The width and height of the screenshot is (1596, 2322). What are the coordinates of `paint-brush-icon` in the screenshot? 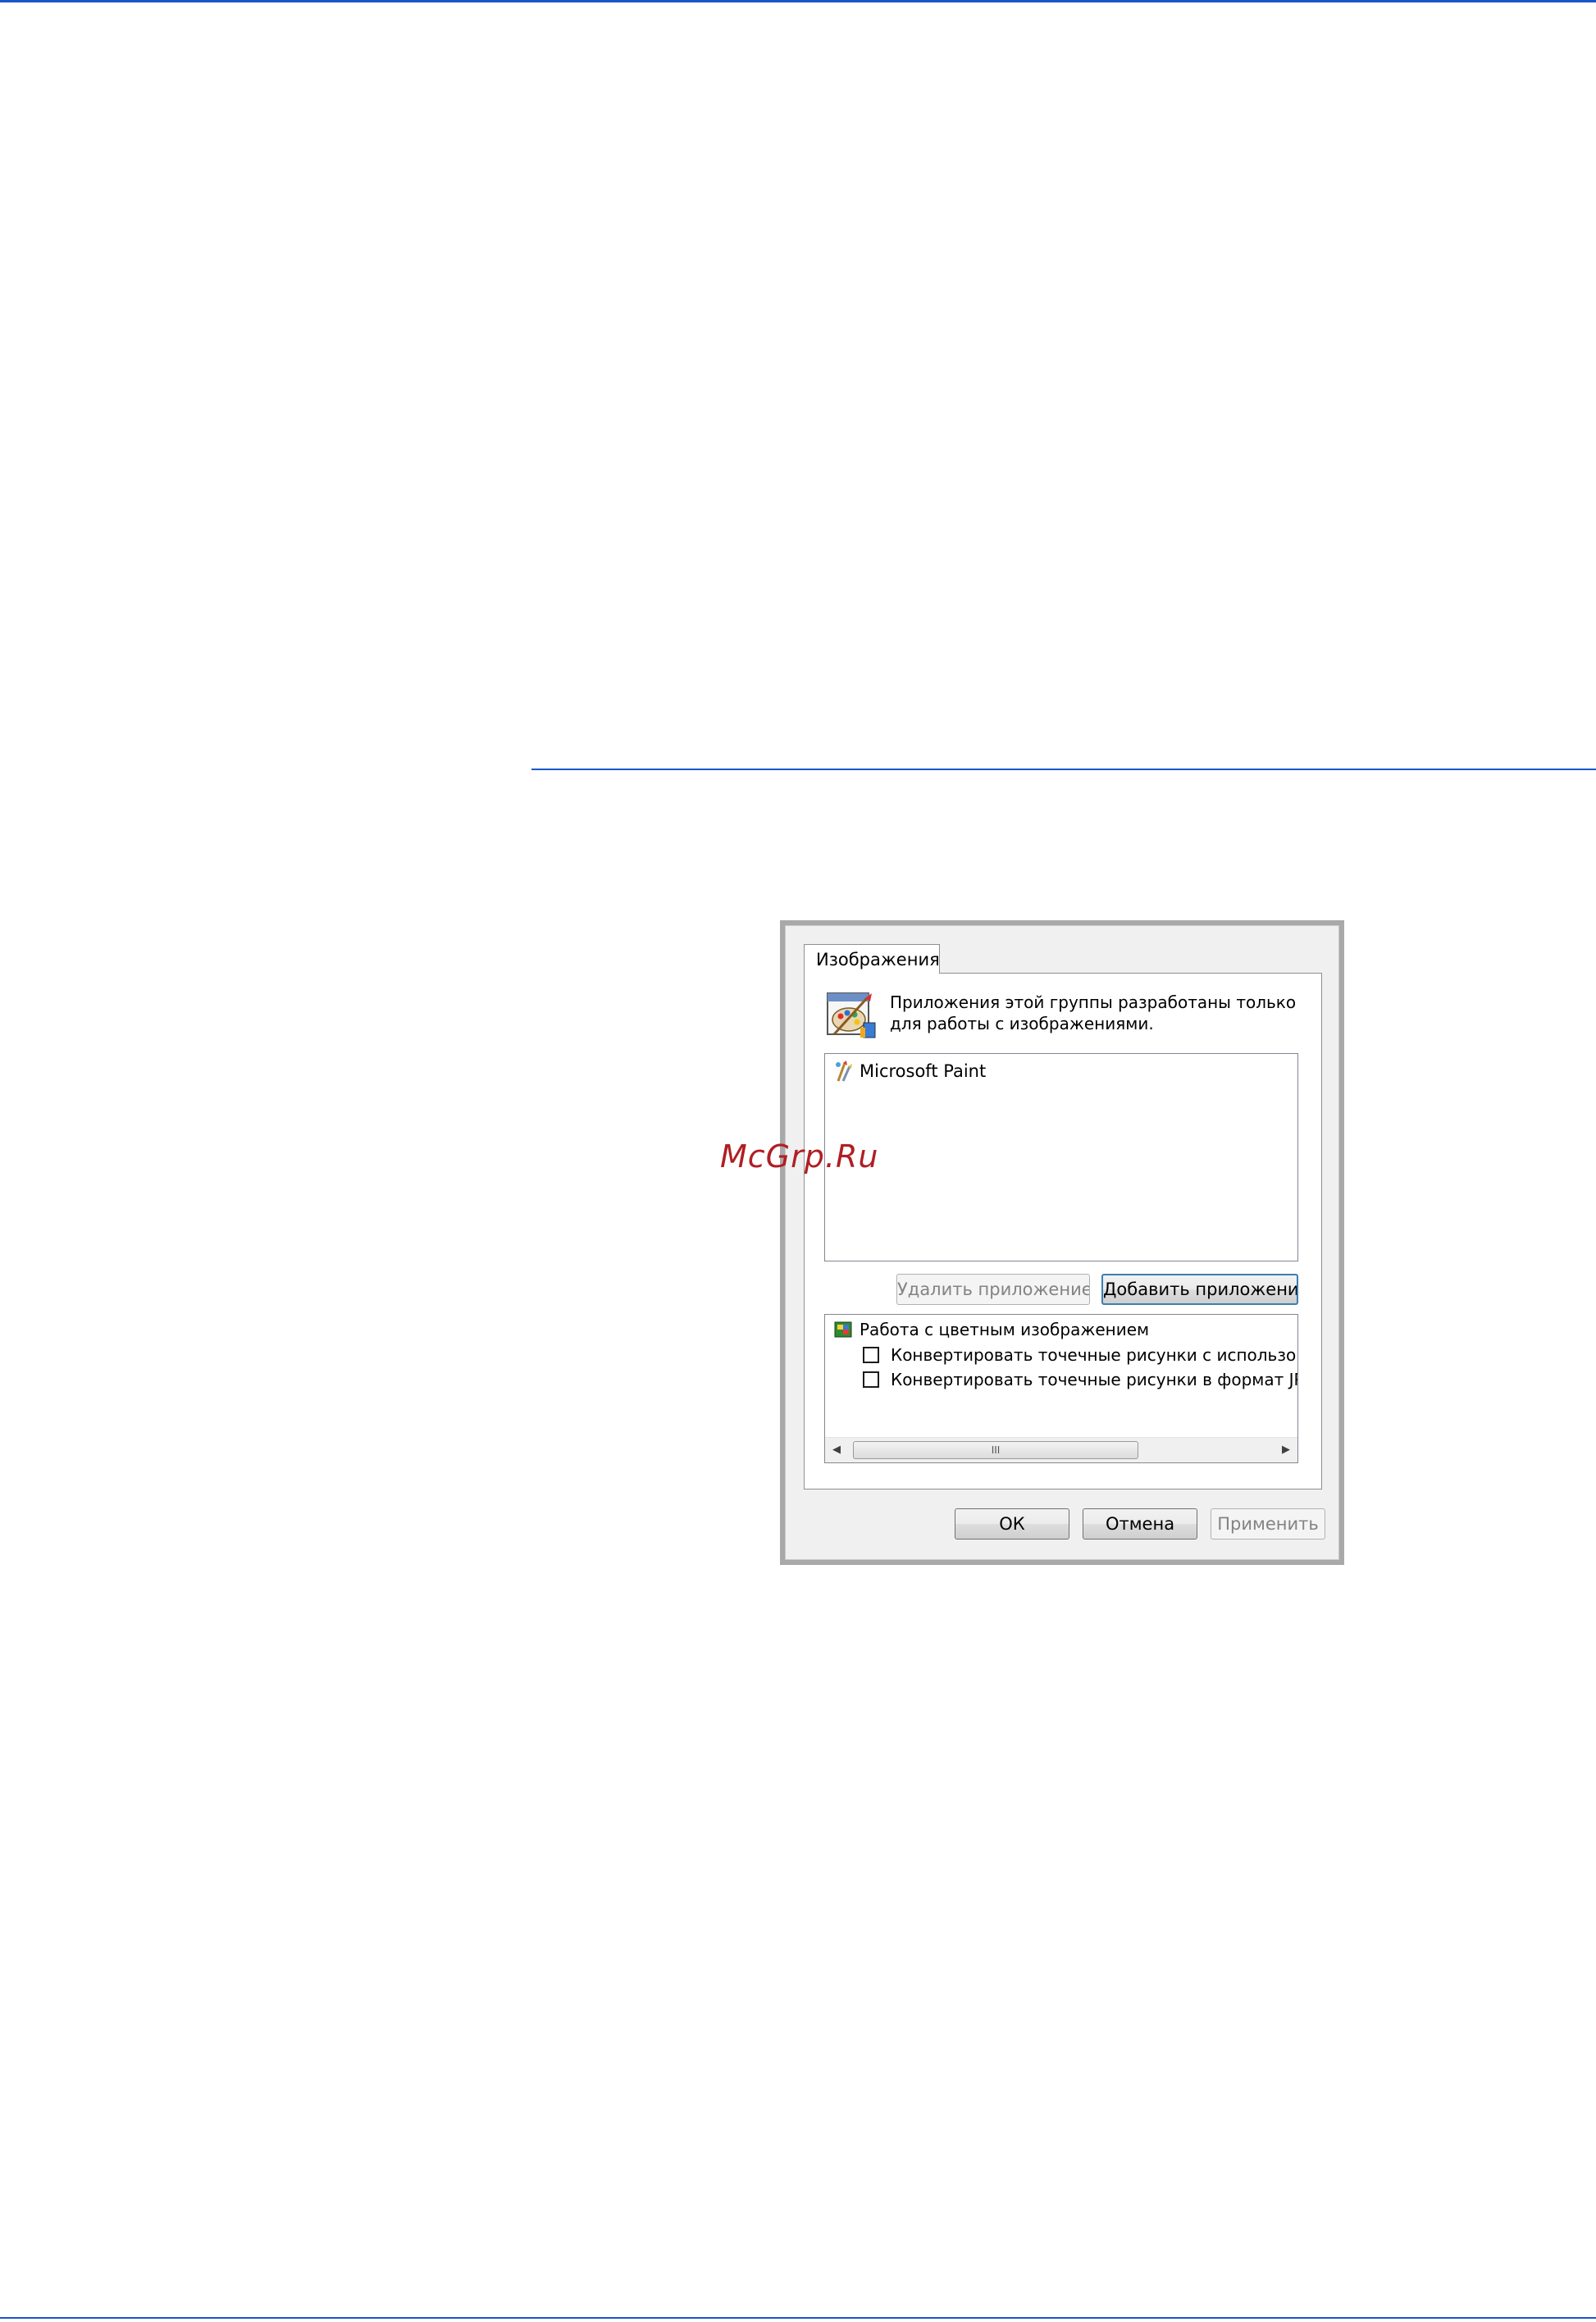 It's located at (844, 1071).